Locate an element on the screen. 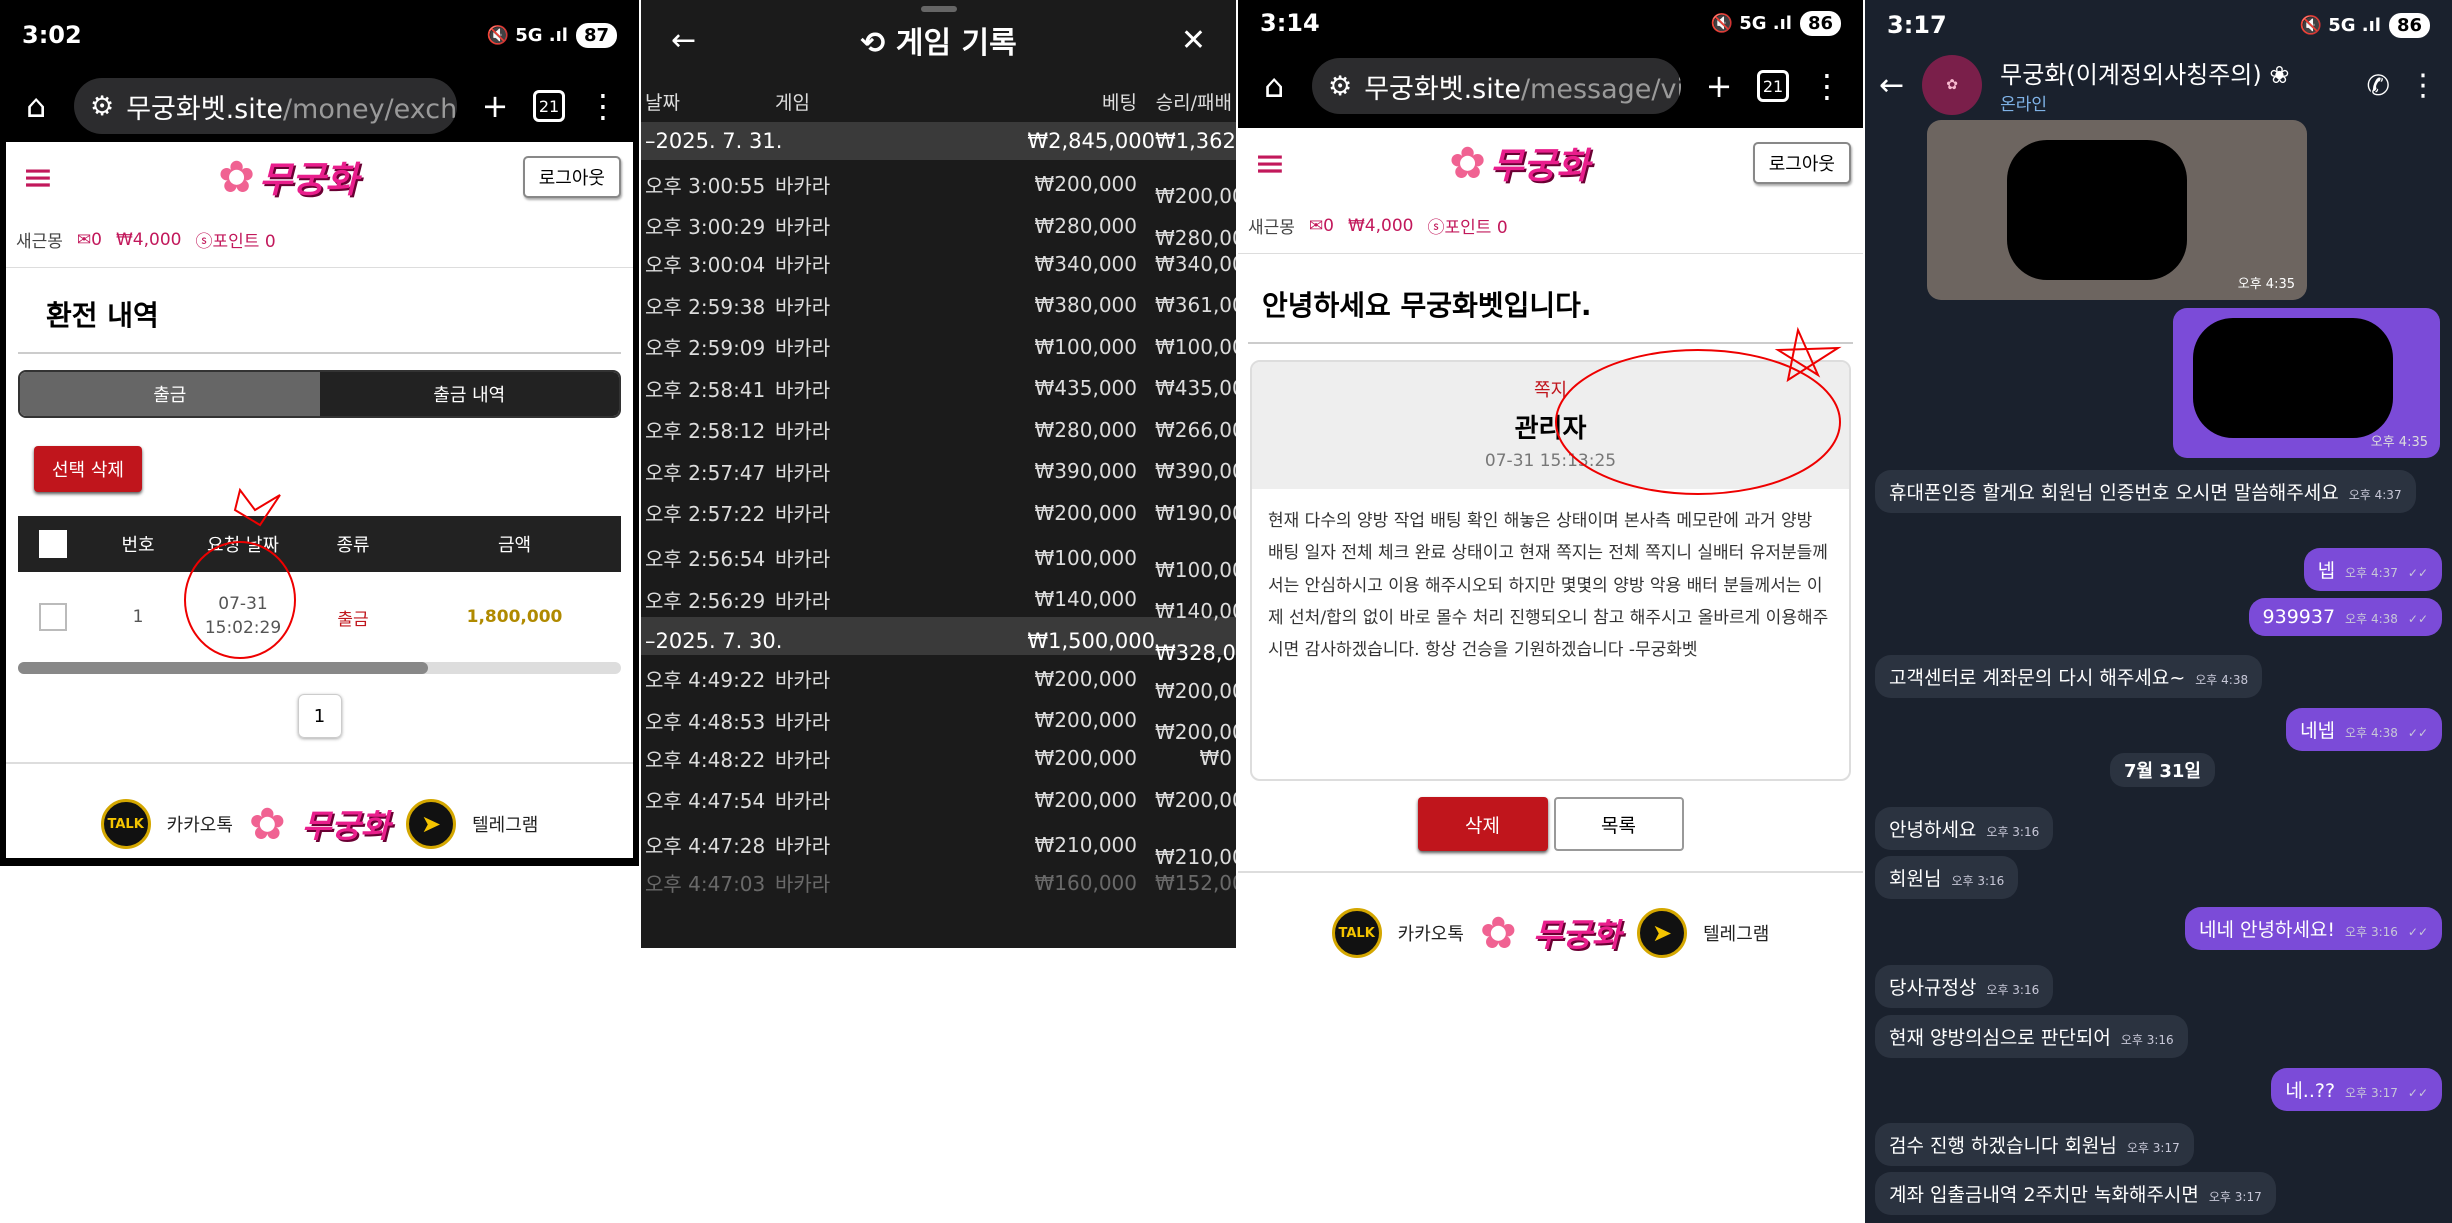 The width and height of the screenshot is (2452, 1223). incoming-message: 당사규정상 오후 3:16 is located at coordinates (1964, 986).